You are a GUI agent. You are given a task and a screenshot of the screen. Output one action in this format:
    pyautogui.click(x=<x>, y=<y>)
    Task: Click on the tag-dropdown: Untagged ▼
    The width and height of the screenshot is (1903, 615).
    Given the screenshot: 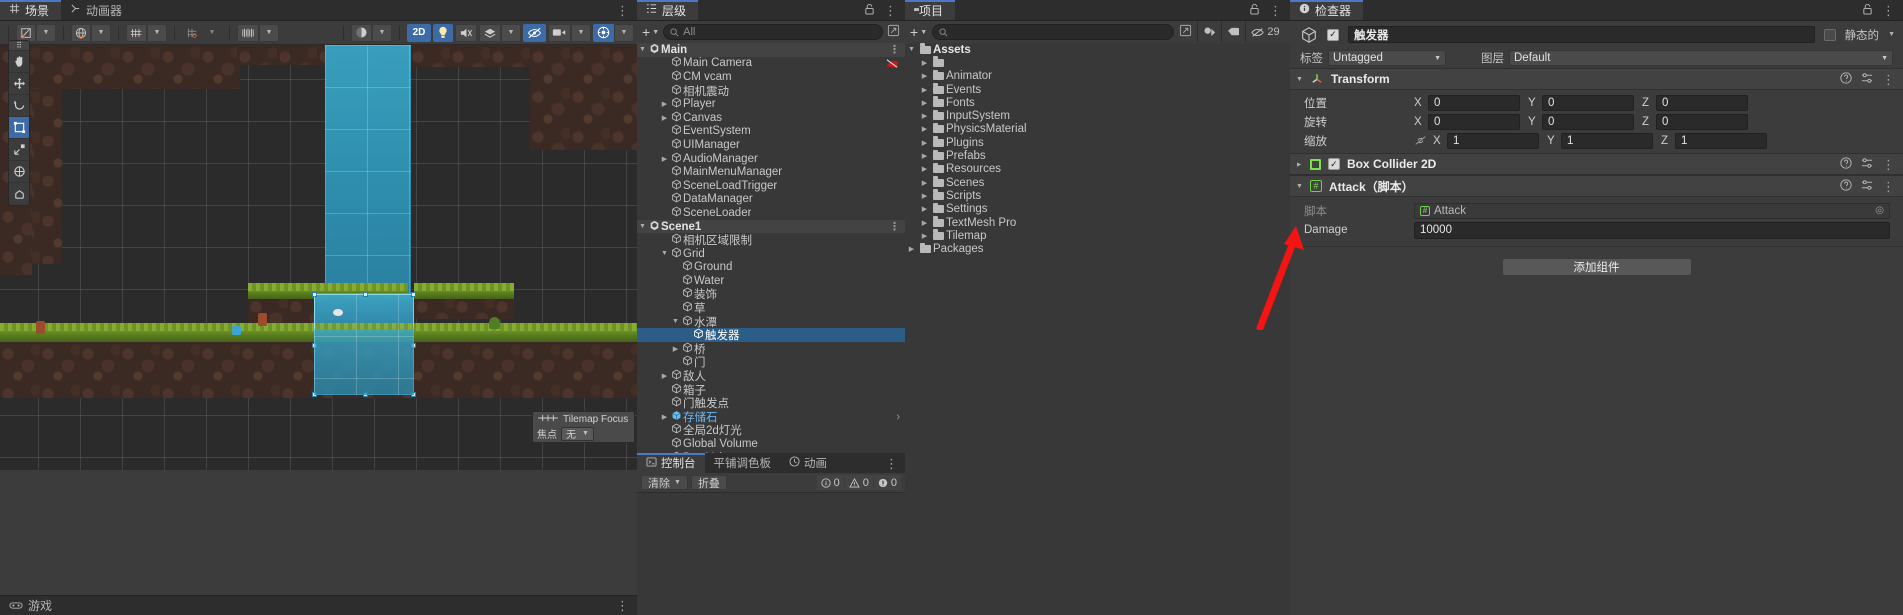 What is the action you would take?
    pyautogui.click(x=1387, y=58)
    